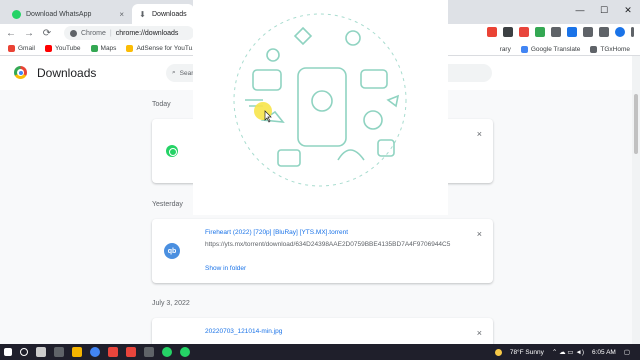 The height and width of the screenshot is (360, 640). I want to click on bookmark-label: Google Translate, so click(555, 49).